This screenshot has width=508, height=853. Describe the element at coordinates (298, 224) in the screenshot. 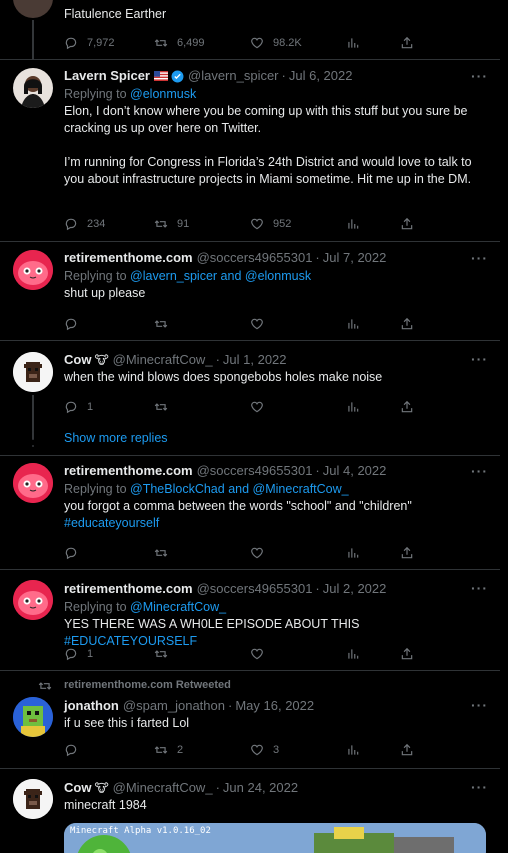

I see `like-button: 952` at that location.